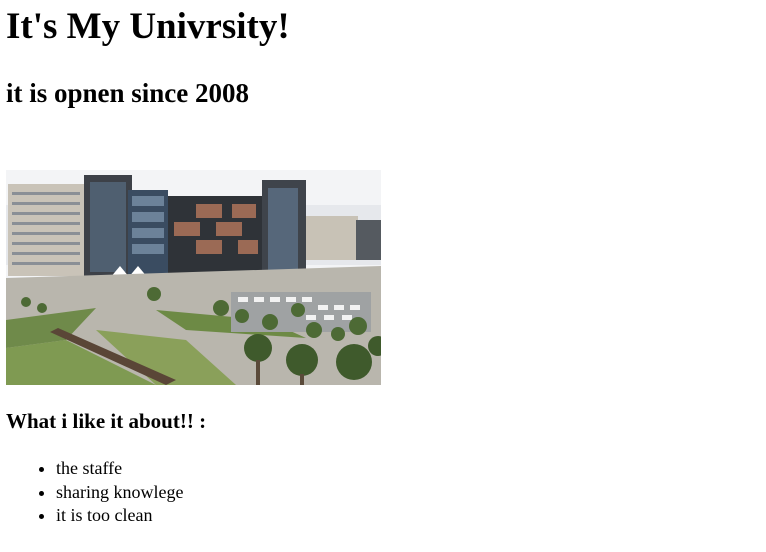 The width and height of the screenshot is (766, 552). Describe the element at coordinates (106, 421) in the screenshot. I see `likes-heading: What i like it about!! :` at that location.